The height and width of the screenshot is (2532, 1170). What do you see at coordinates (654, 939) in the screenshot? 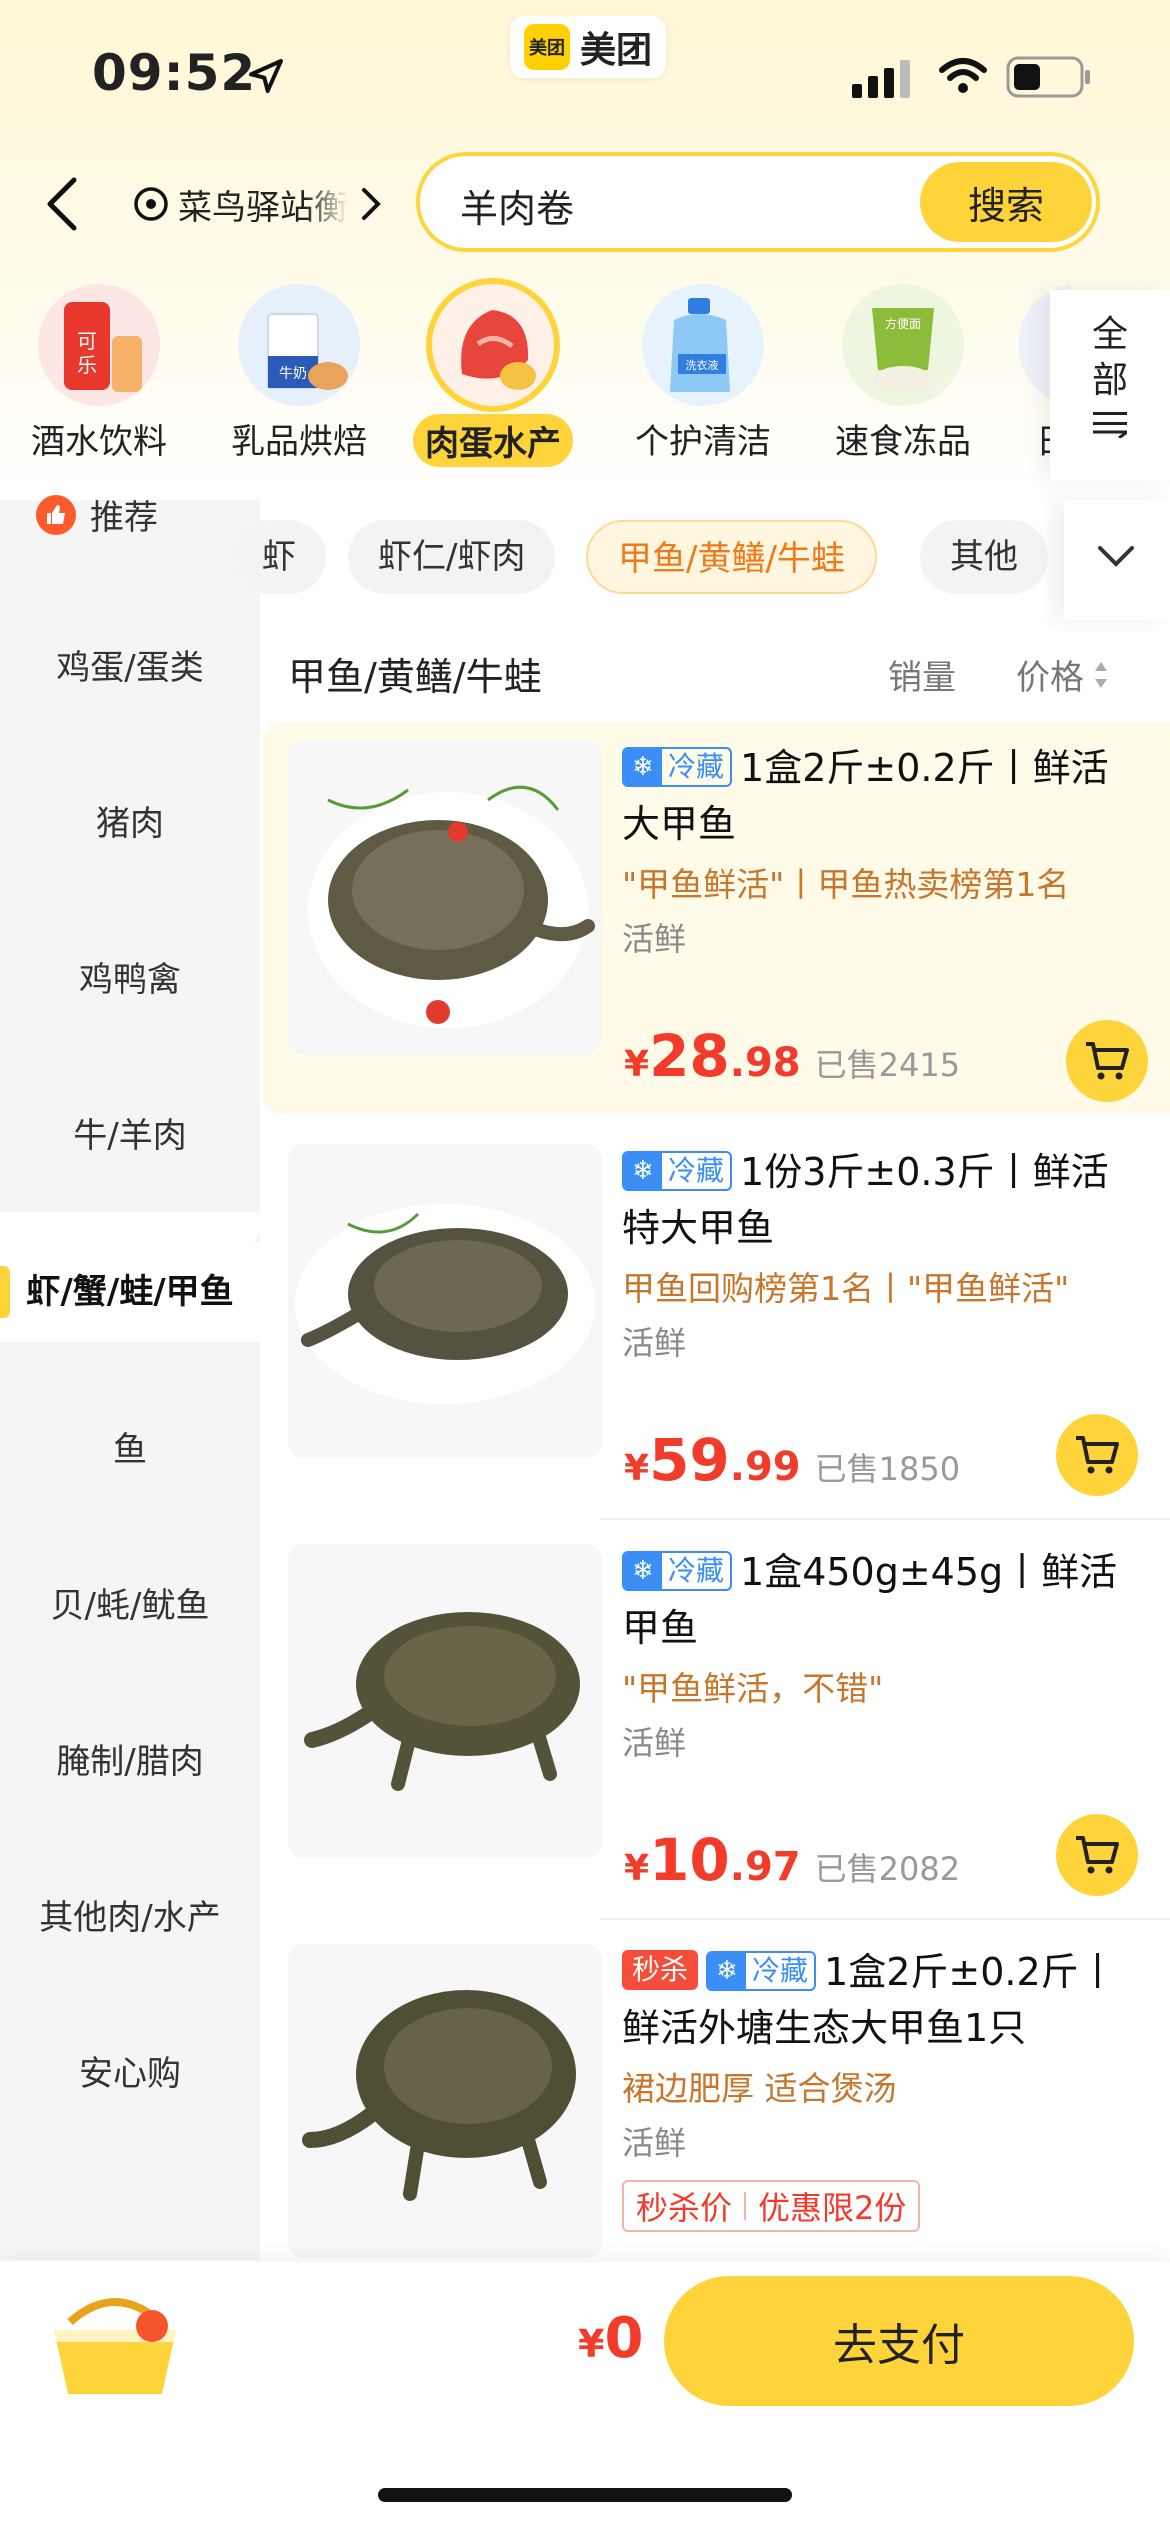
I see `product-fresh-label: 活鲜` at bounding box center [654, 939].